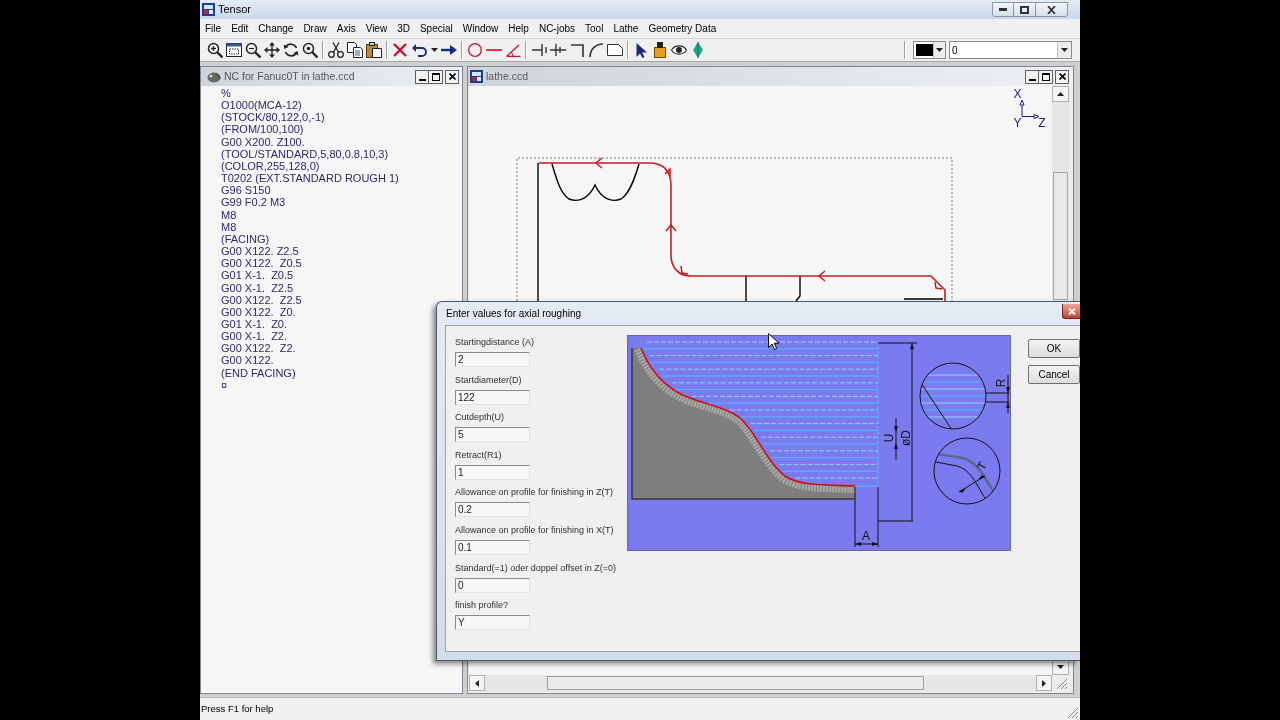 Image resolution: width=1280 pixels, height=720 pixels. I want to click on circle-icon, so click(475, 50).